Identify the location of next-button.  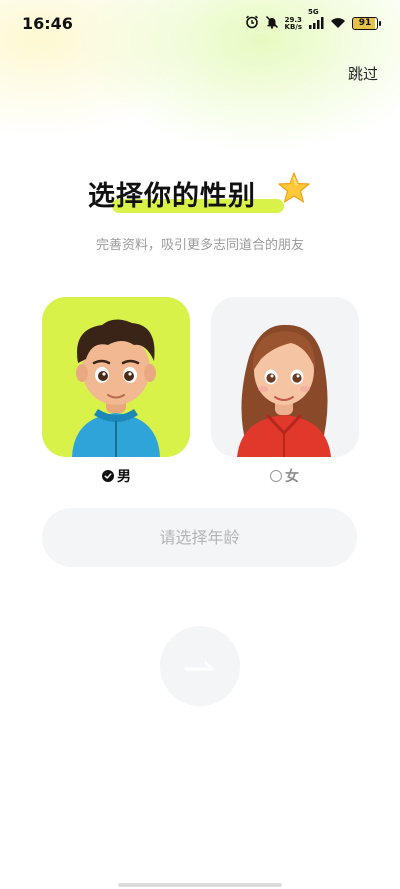
(200, 666).